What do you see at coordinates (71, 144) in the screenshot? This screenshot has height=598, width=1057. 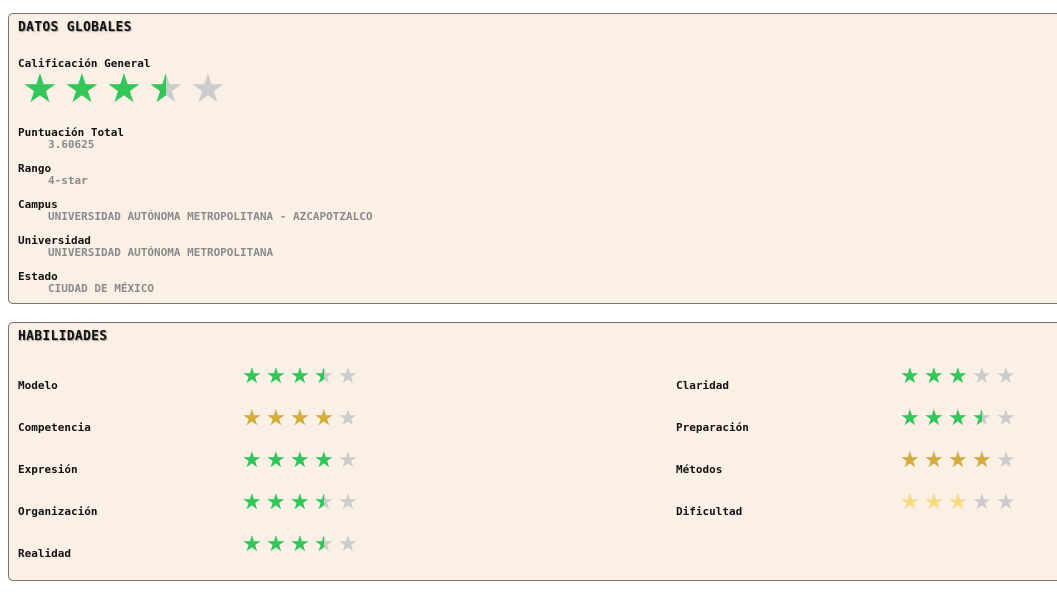 I see `total-score-value: 3.60625` at bounding box center [71, 144].